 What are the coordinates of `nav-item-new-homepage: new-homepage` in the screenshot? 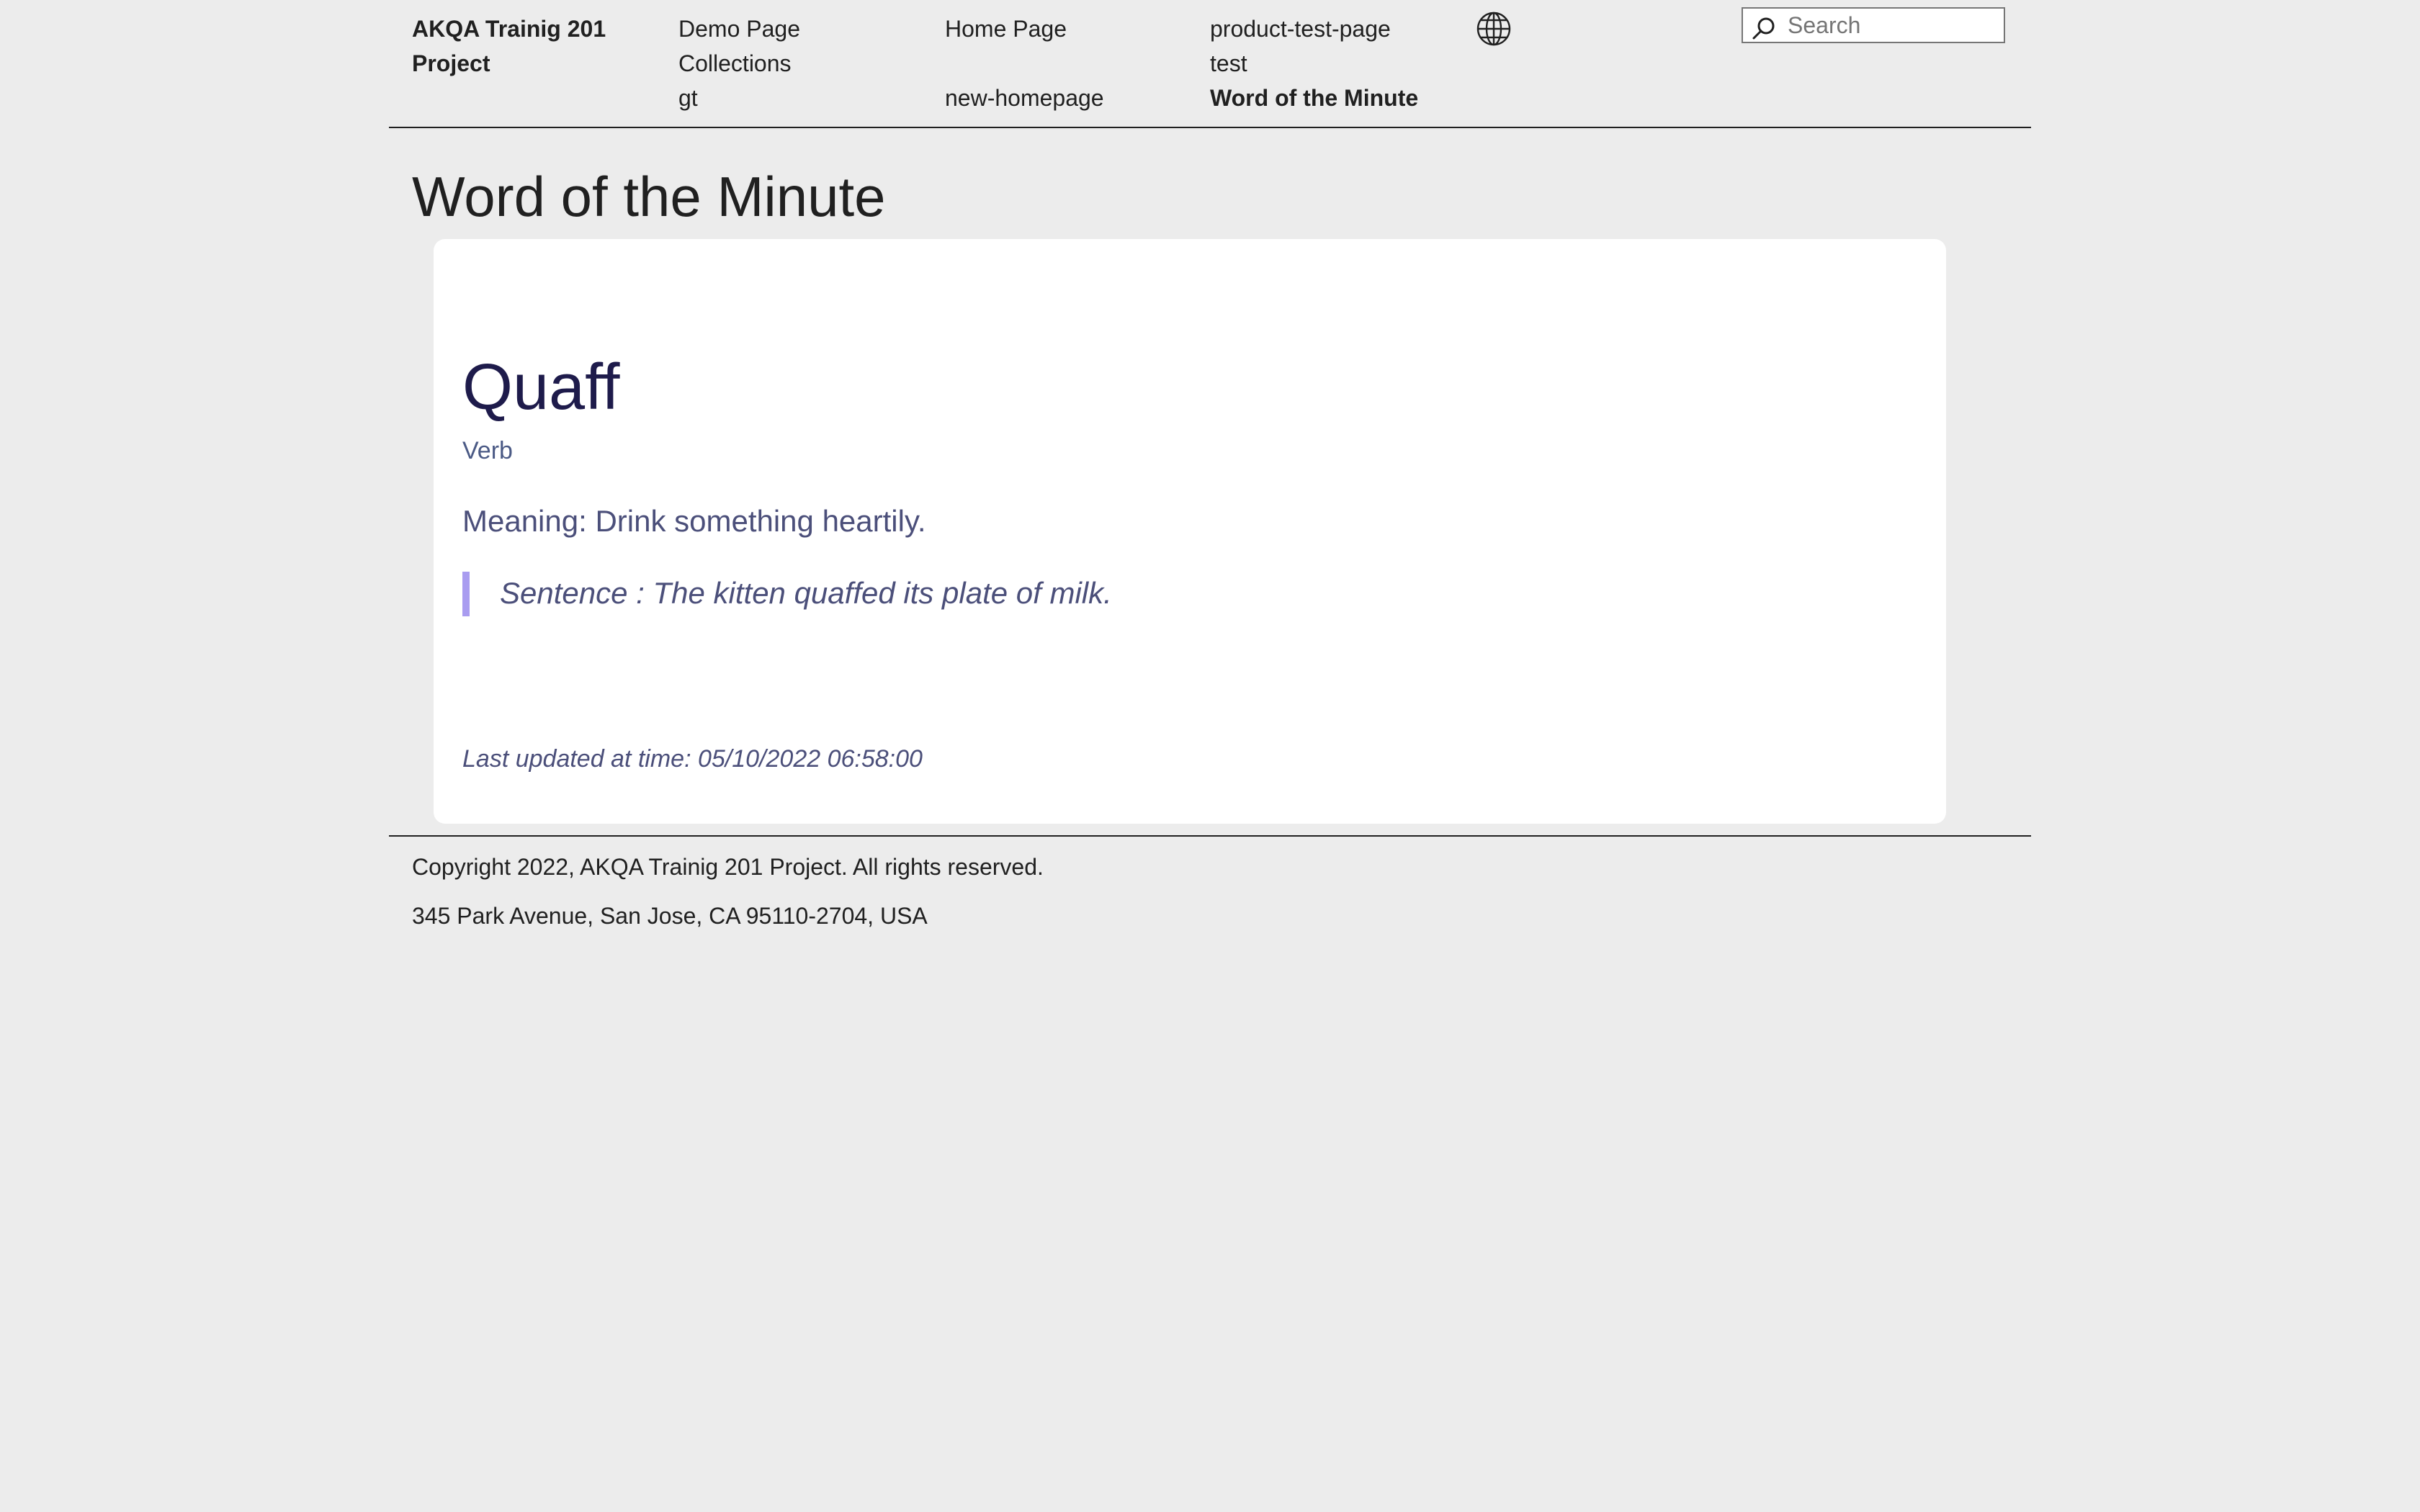 It's located at (1024, 98).